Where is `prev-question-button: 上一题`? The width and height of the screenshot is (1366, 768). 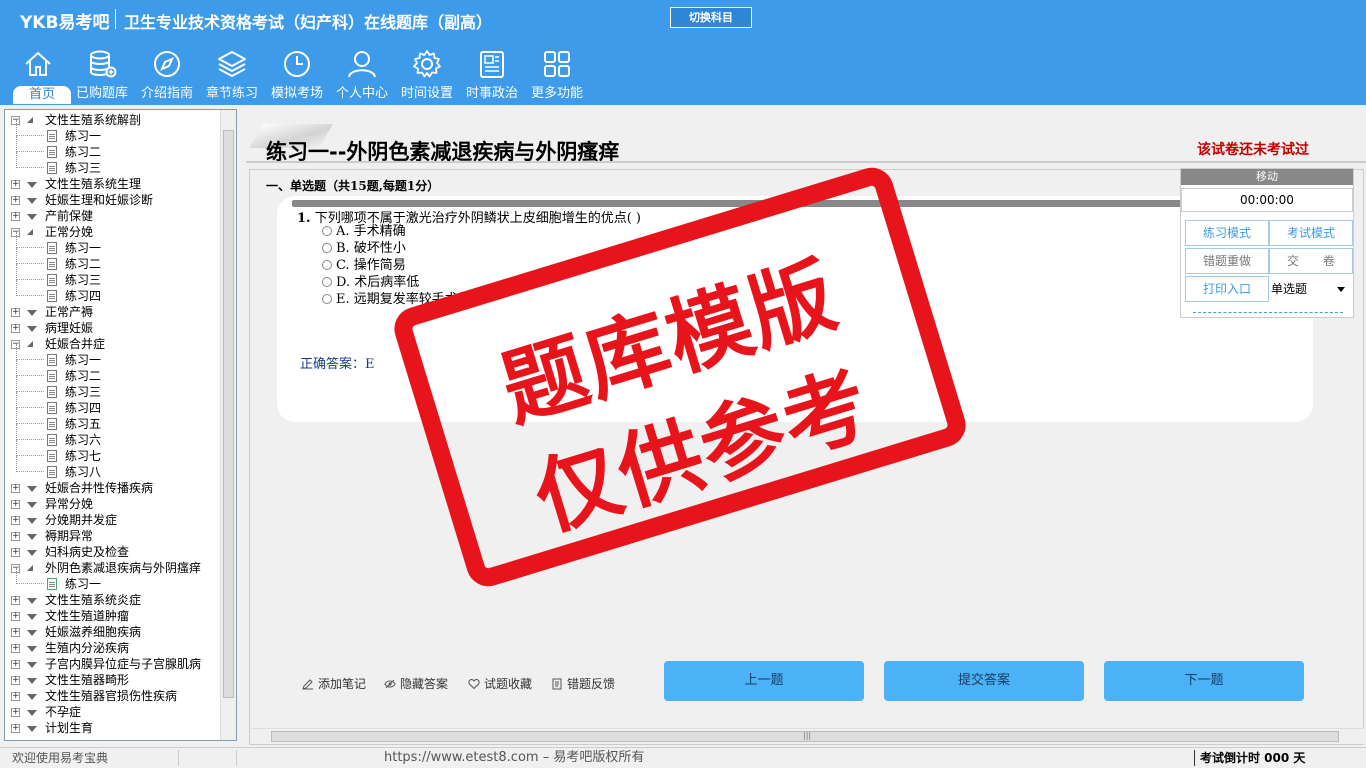
prev-question-button: 上一题 is located at coordinates (764, 681).